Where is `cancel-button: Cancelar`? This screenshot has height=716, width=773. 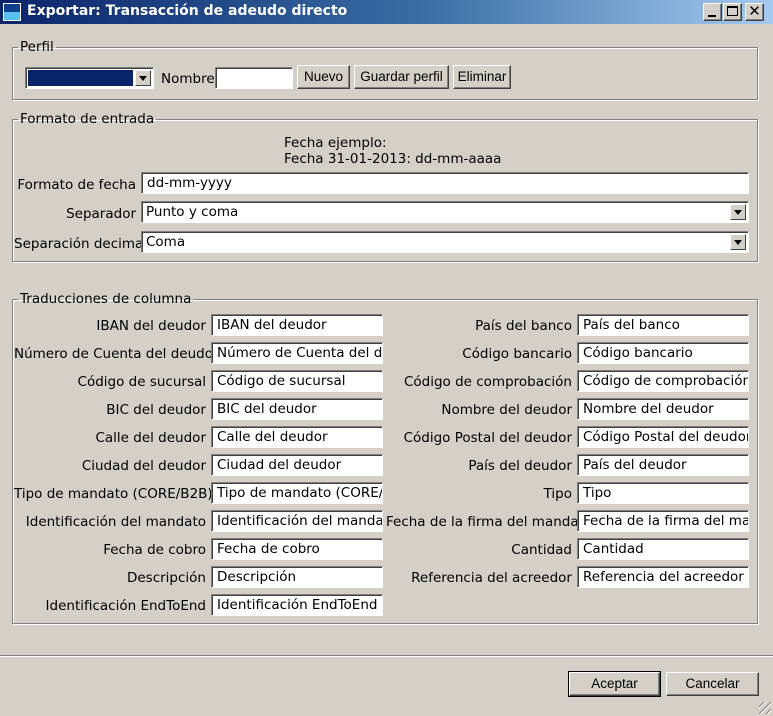
cancel-button: Cancelar is located at coordinates (712, 684).